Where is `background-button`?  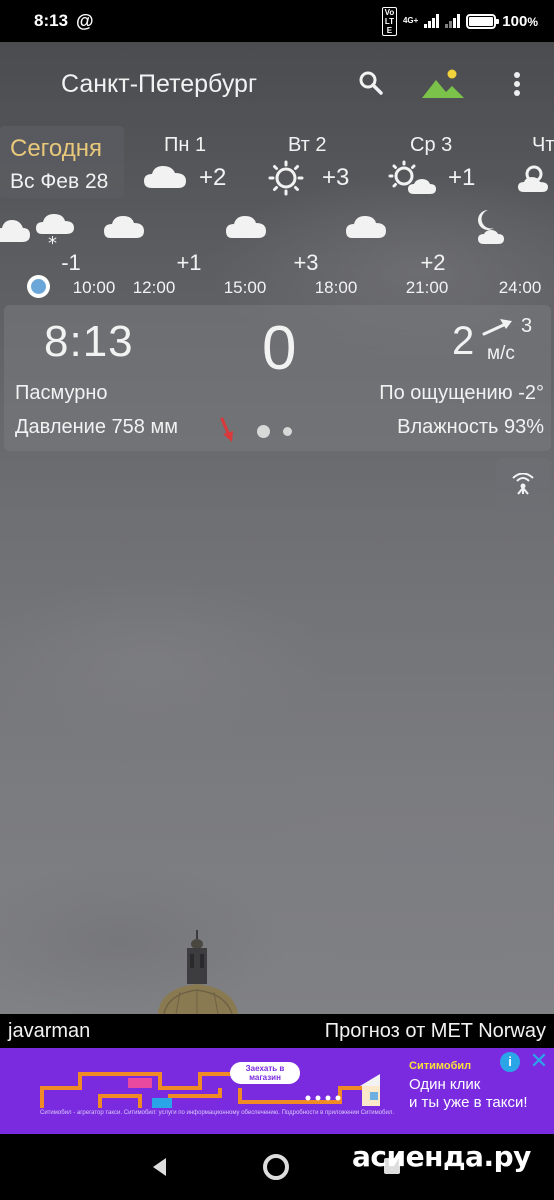 background-button is located at coordinates (443, 84).